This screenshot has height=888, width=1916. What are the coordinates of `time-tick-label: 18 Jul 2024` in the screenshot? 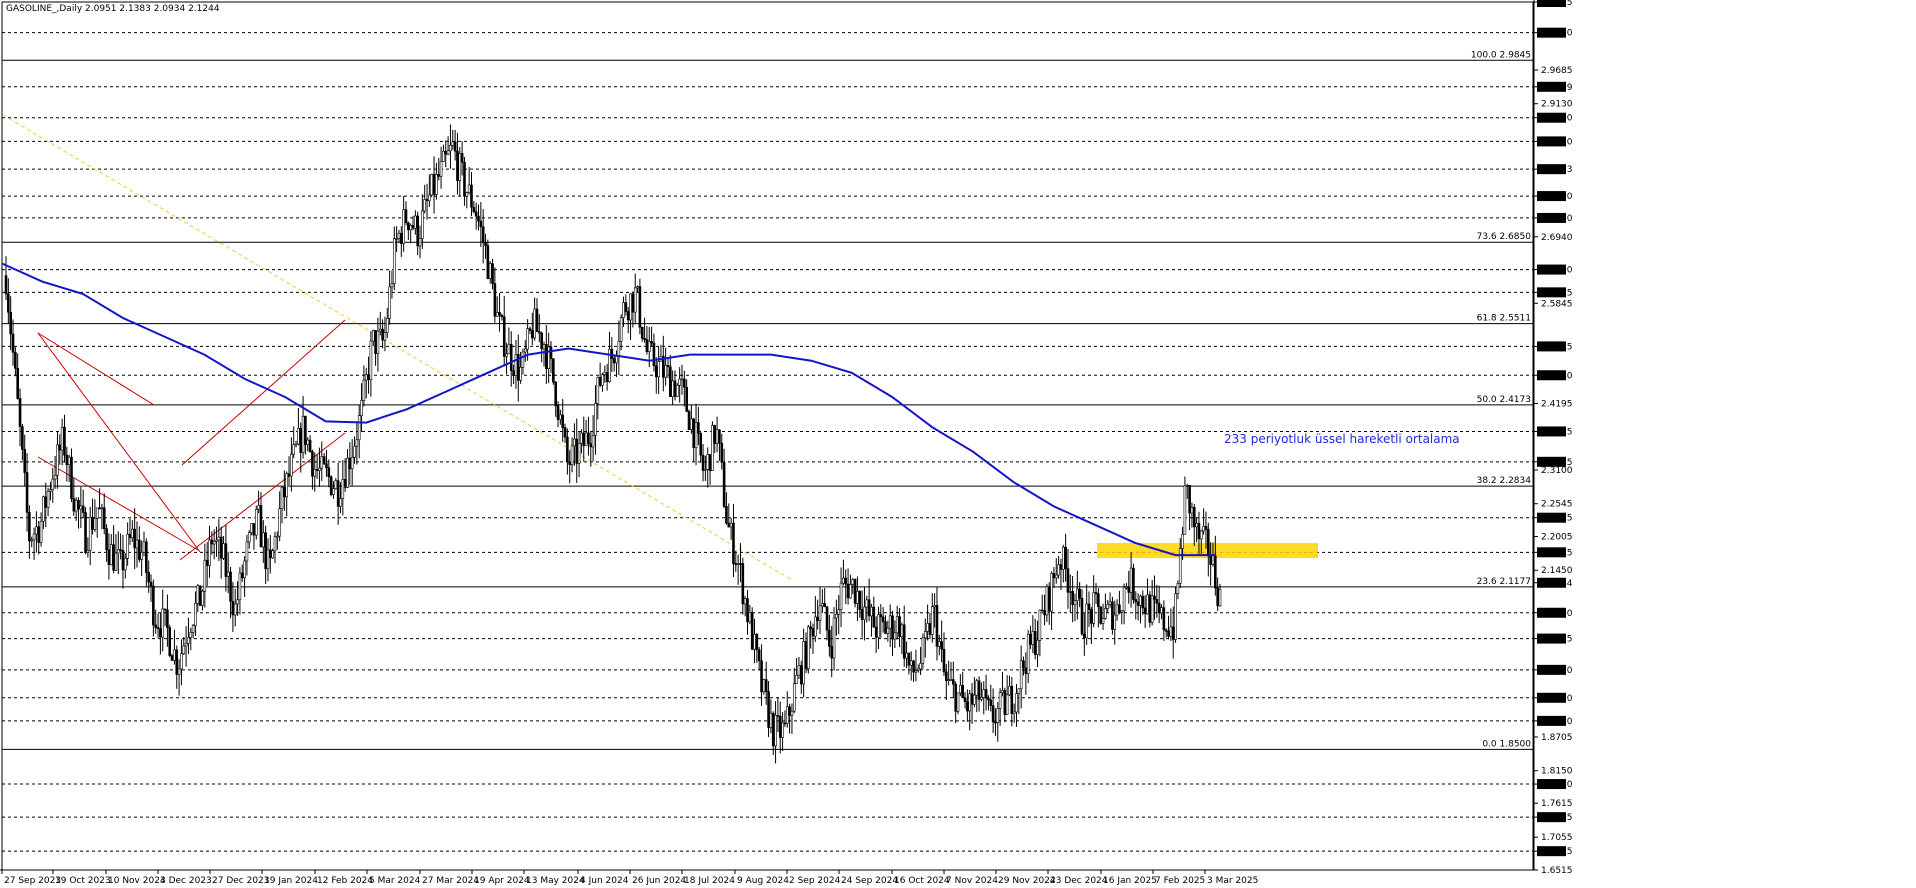 It's located at (709, 881).